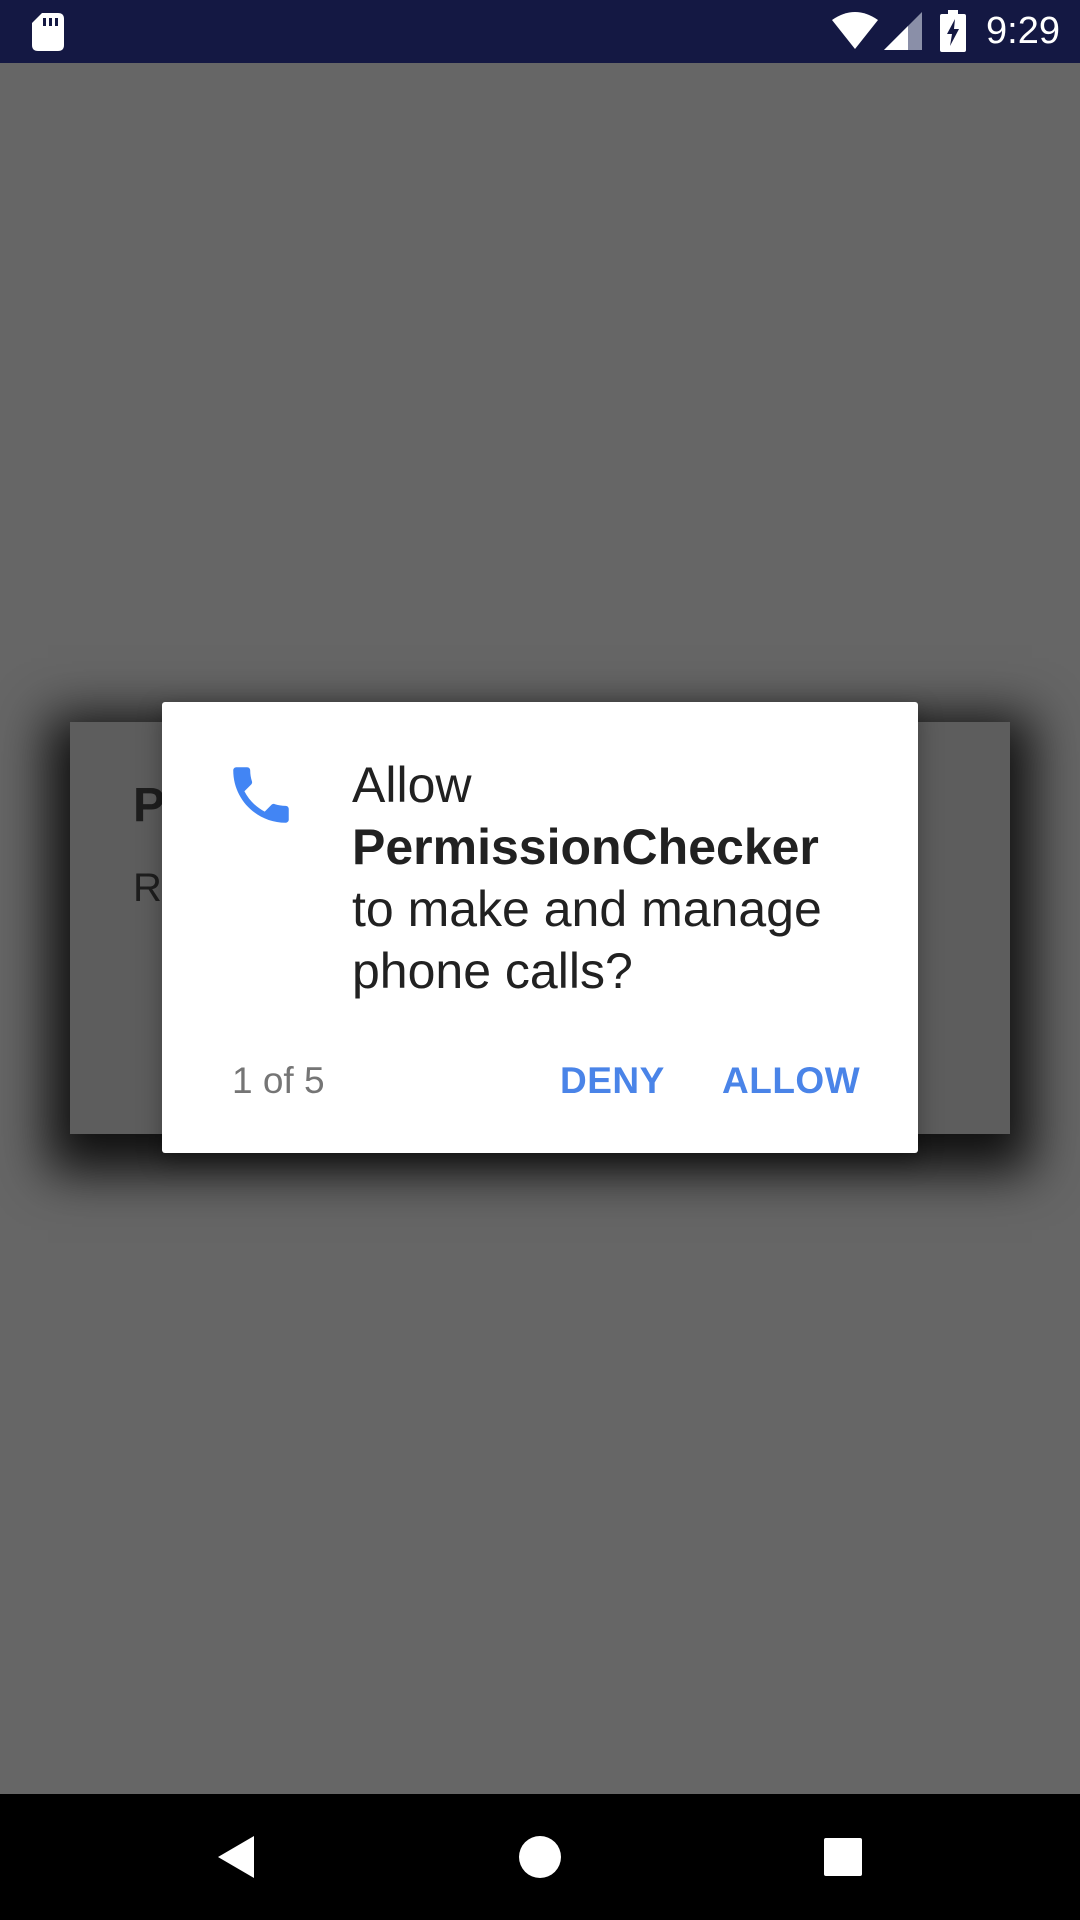 Image resolution: width=1080 pixels, height=1920 pixels. Describe the element at coordinates (147, 888) in the screenshot. I see `app-card-text: R` at that location.